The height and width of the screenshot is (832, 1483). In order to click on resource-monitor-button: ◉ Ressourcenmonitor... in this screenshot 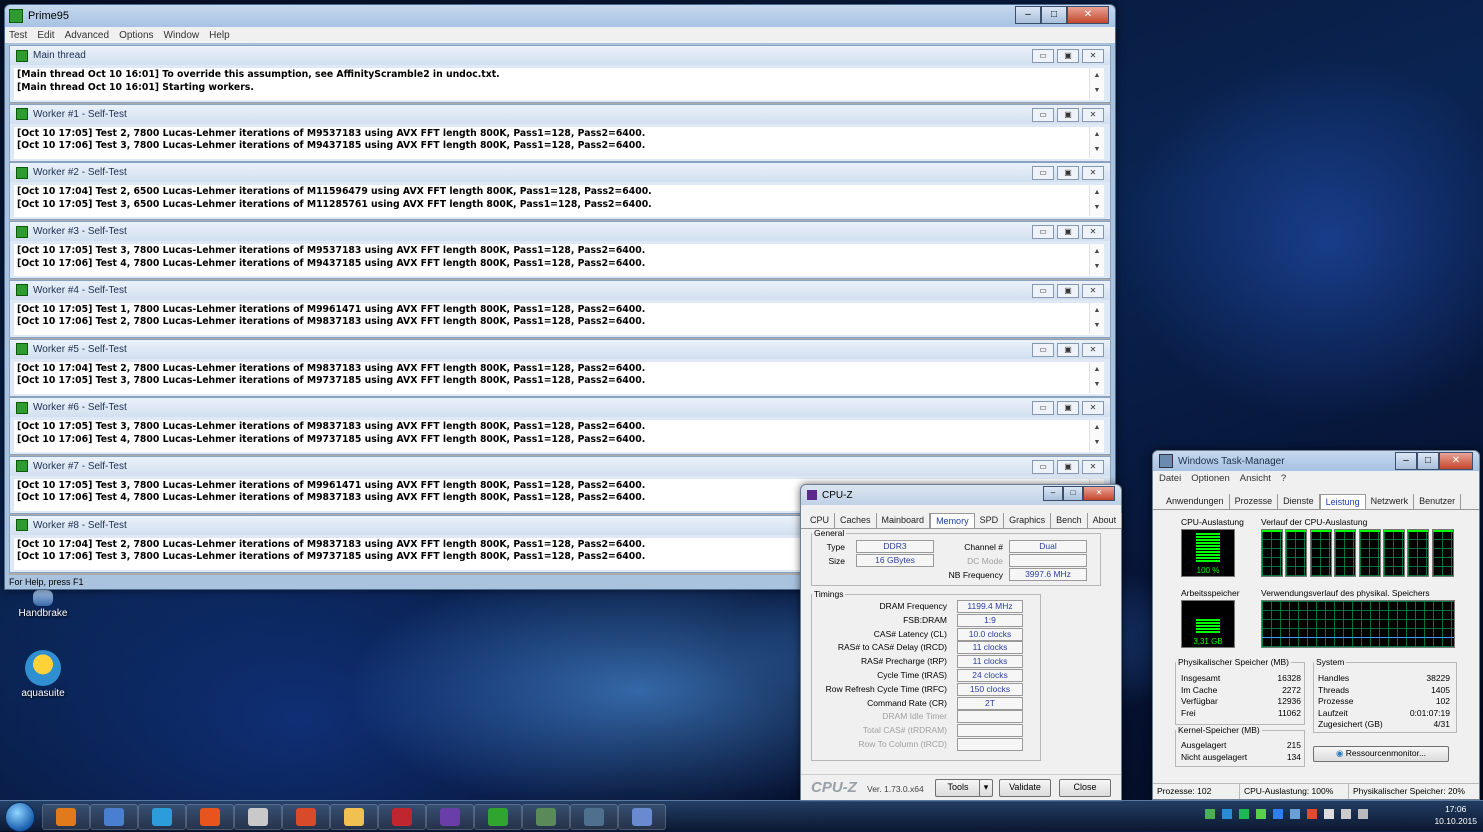, I will do `click(1381, 754)`.